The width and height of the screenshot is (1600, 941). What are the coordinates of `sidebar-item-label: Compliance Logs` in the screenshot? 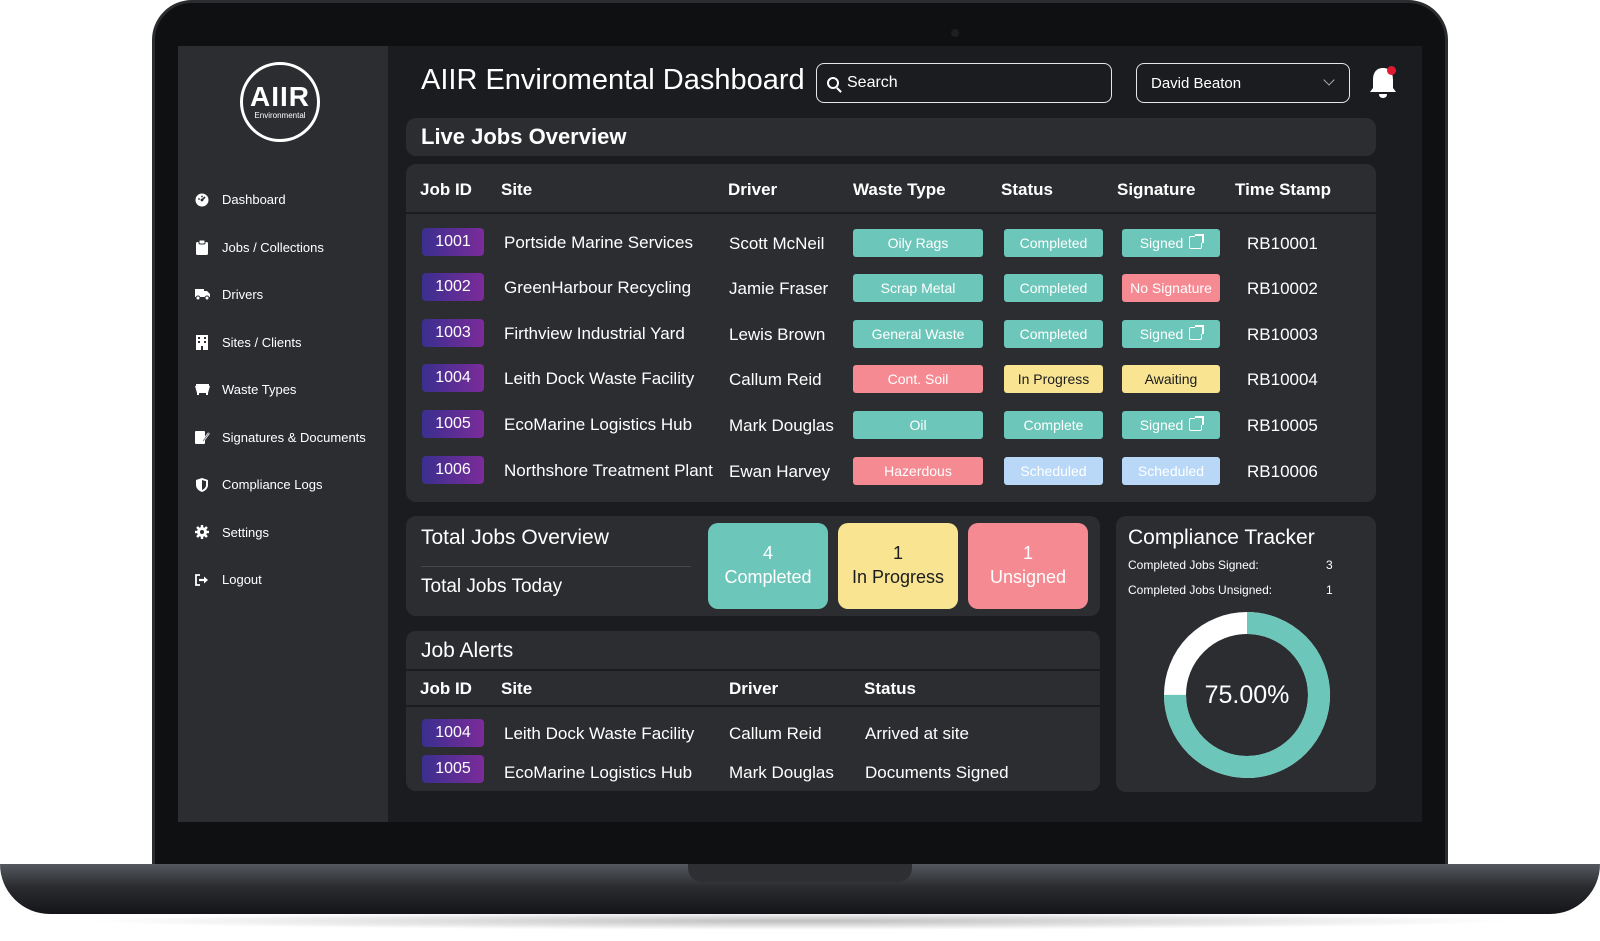 It's located at (272, 485).